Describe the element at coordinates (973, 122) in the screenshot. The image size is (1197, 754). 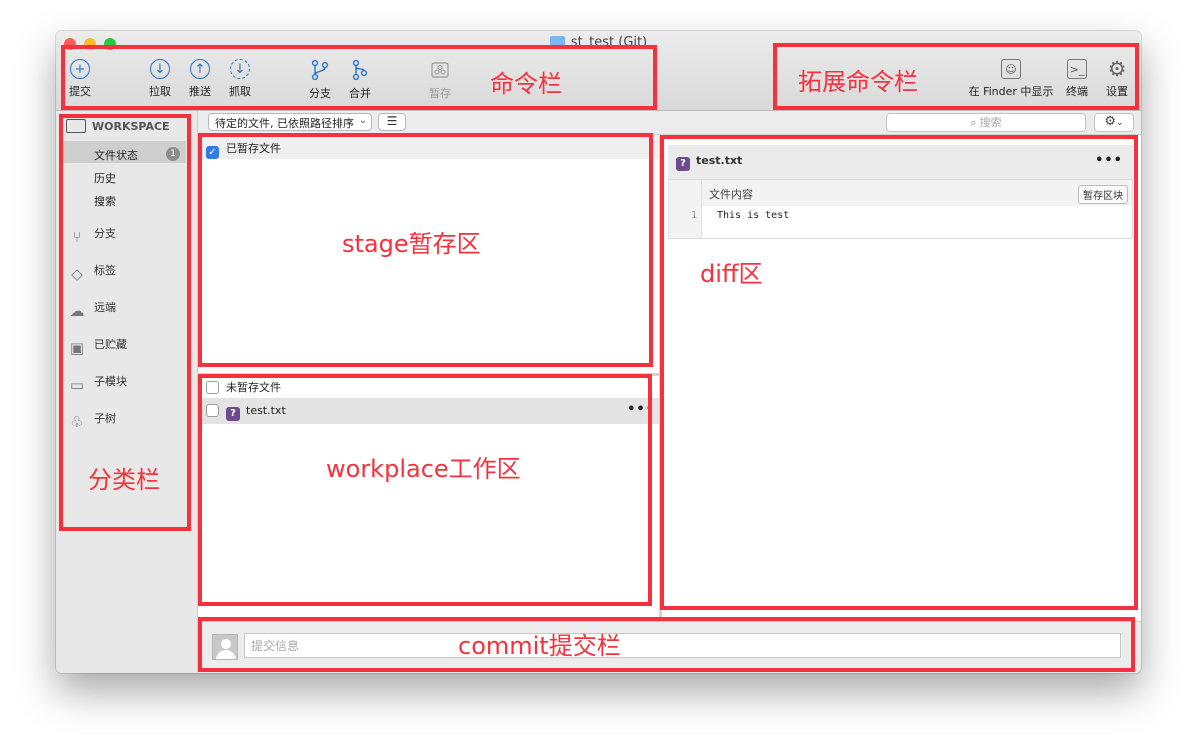
I see `search-icon: ⌕` at that location.